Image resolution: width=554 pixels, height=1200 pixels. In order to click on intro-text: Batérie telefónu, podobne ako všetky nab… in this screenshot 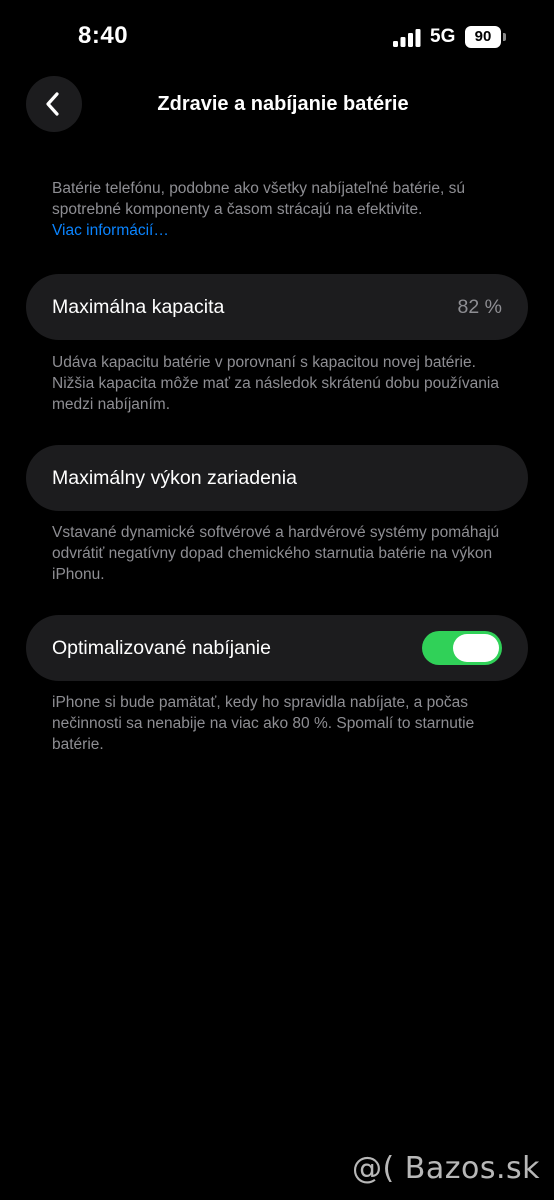, I will do `click(258, 199)`.